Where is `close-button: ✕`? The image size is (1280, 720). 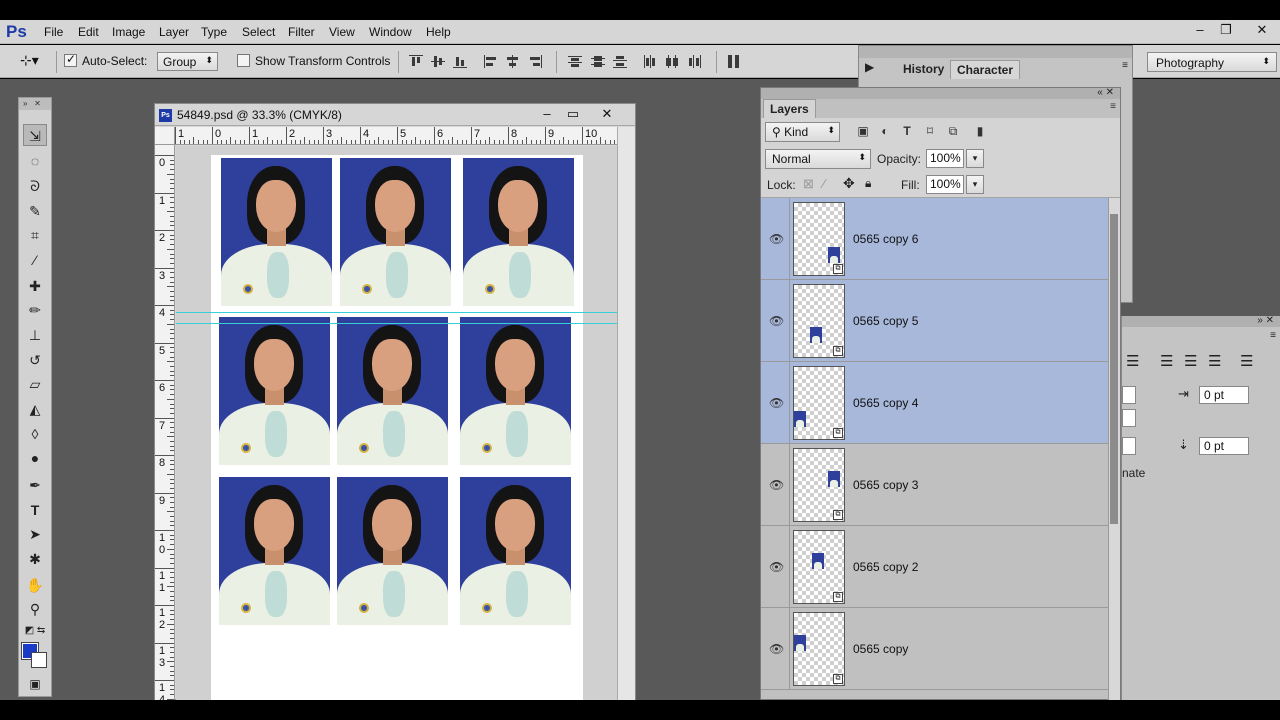 close-button: ✕ is located at coordinates (1262, 31).